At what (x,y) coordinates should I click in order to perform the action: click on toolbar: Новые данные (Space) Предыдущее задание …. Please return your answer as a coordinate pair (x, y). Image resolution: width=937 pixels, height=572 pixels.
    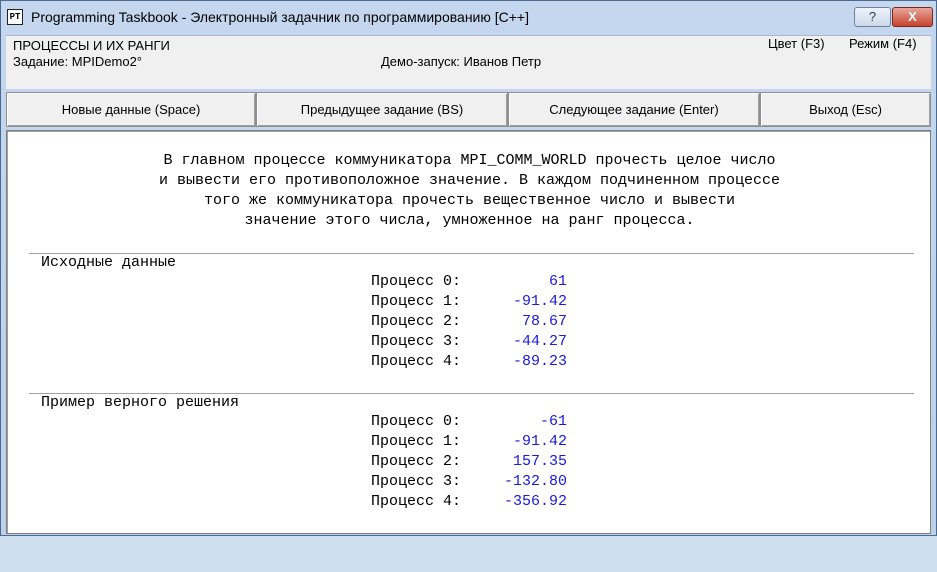
    Looking at the image, I should click on (468, 109).